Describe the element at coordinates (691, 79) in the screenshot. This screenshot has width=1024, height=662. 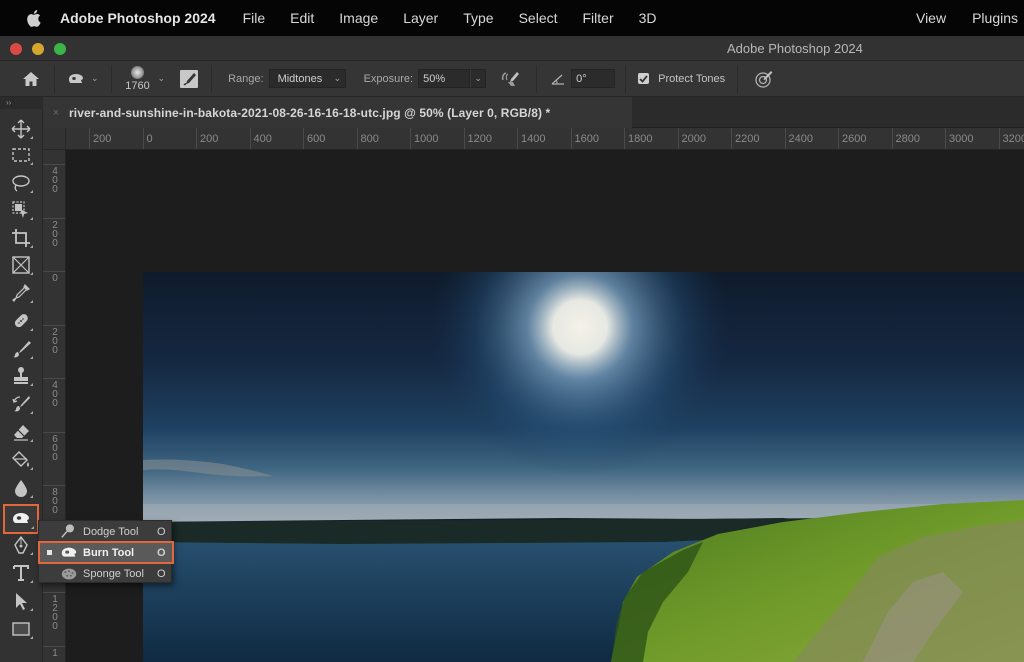
I see `protect-tones-label: Protect Tones` at that location.